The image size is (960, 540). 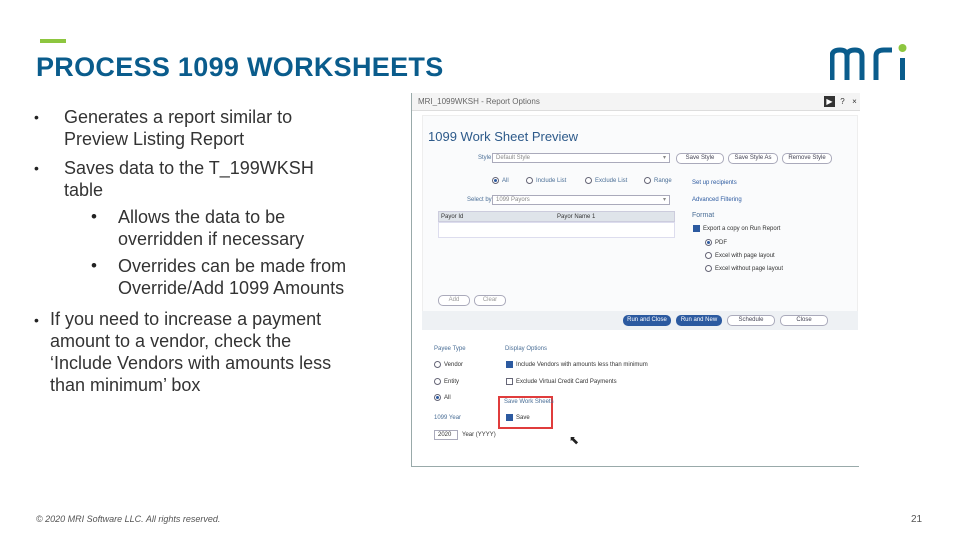 What do you see at coordinates (700, 158) in the screenshot?
I see `save-style-button: Save Style` at bounding box center [700, 158].